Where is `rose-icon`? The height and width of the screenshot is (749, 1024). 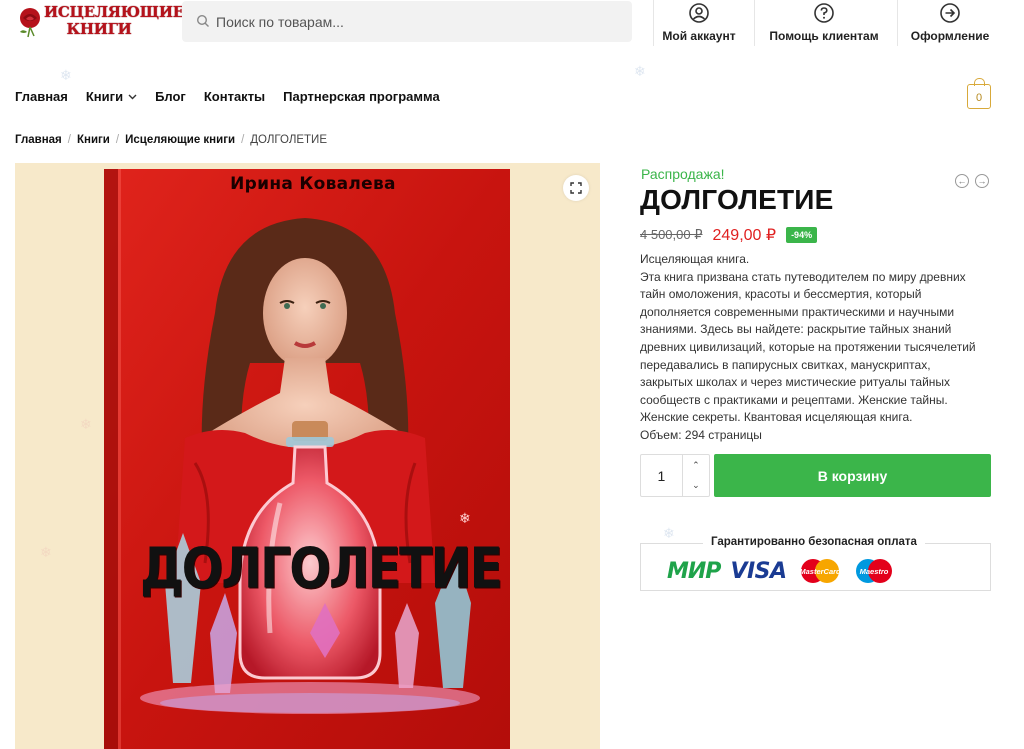
rose-icon is located at coordinates (30, 23).